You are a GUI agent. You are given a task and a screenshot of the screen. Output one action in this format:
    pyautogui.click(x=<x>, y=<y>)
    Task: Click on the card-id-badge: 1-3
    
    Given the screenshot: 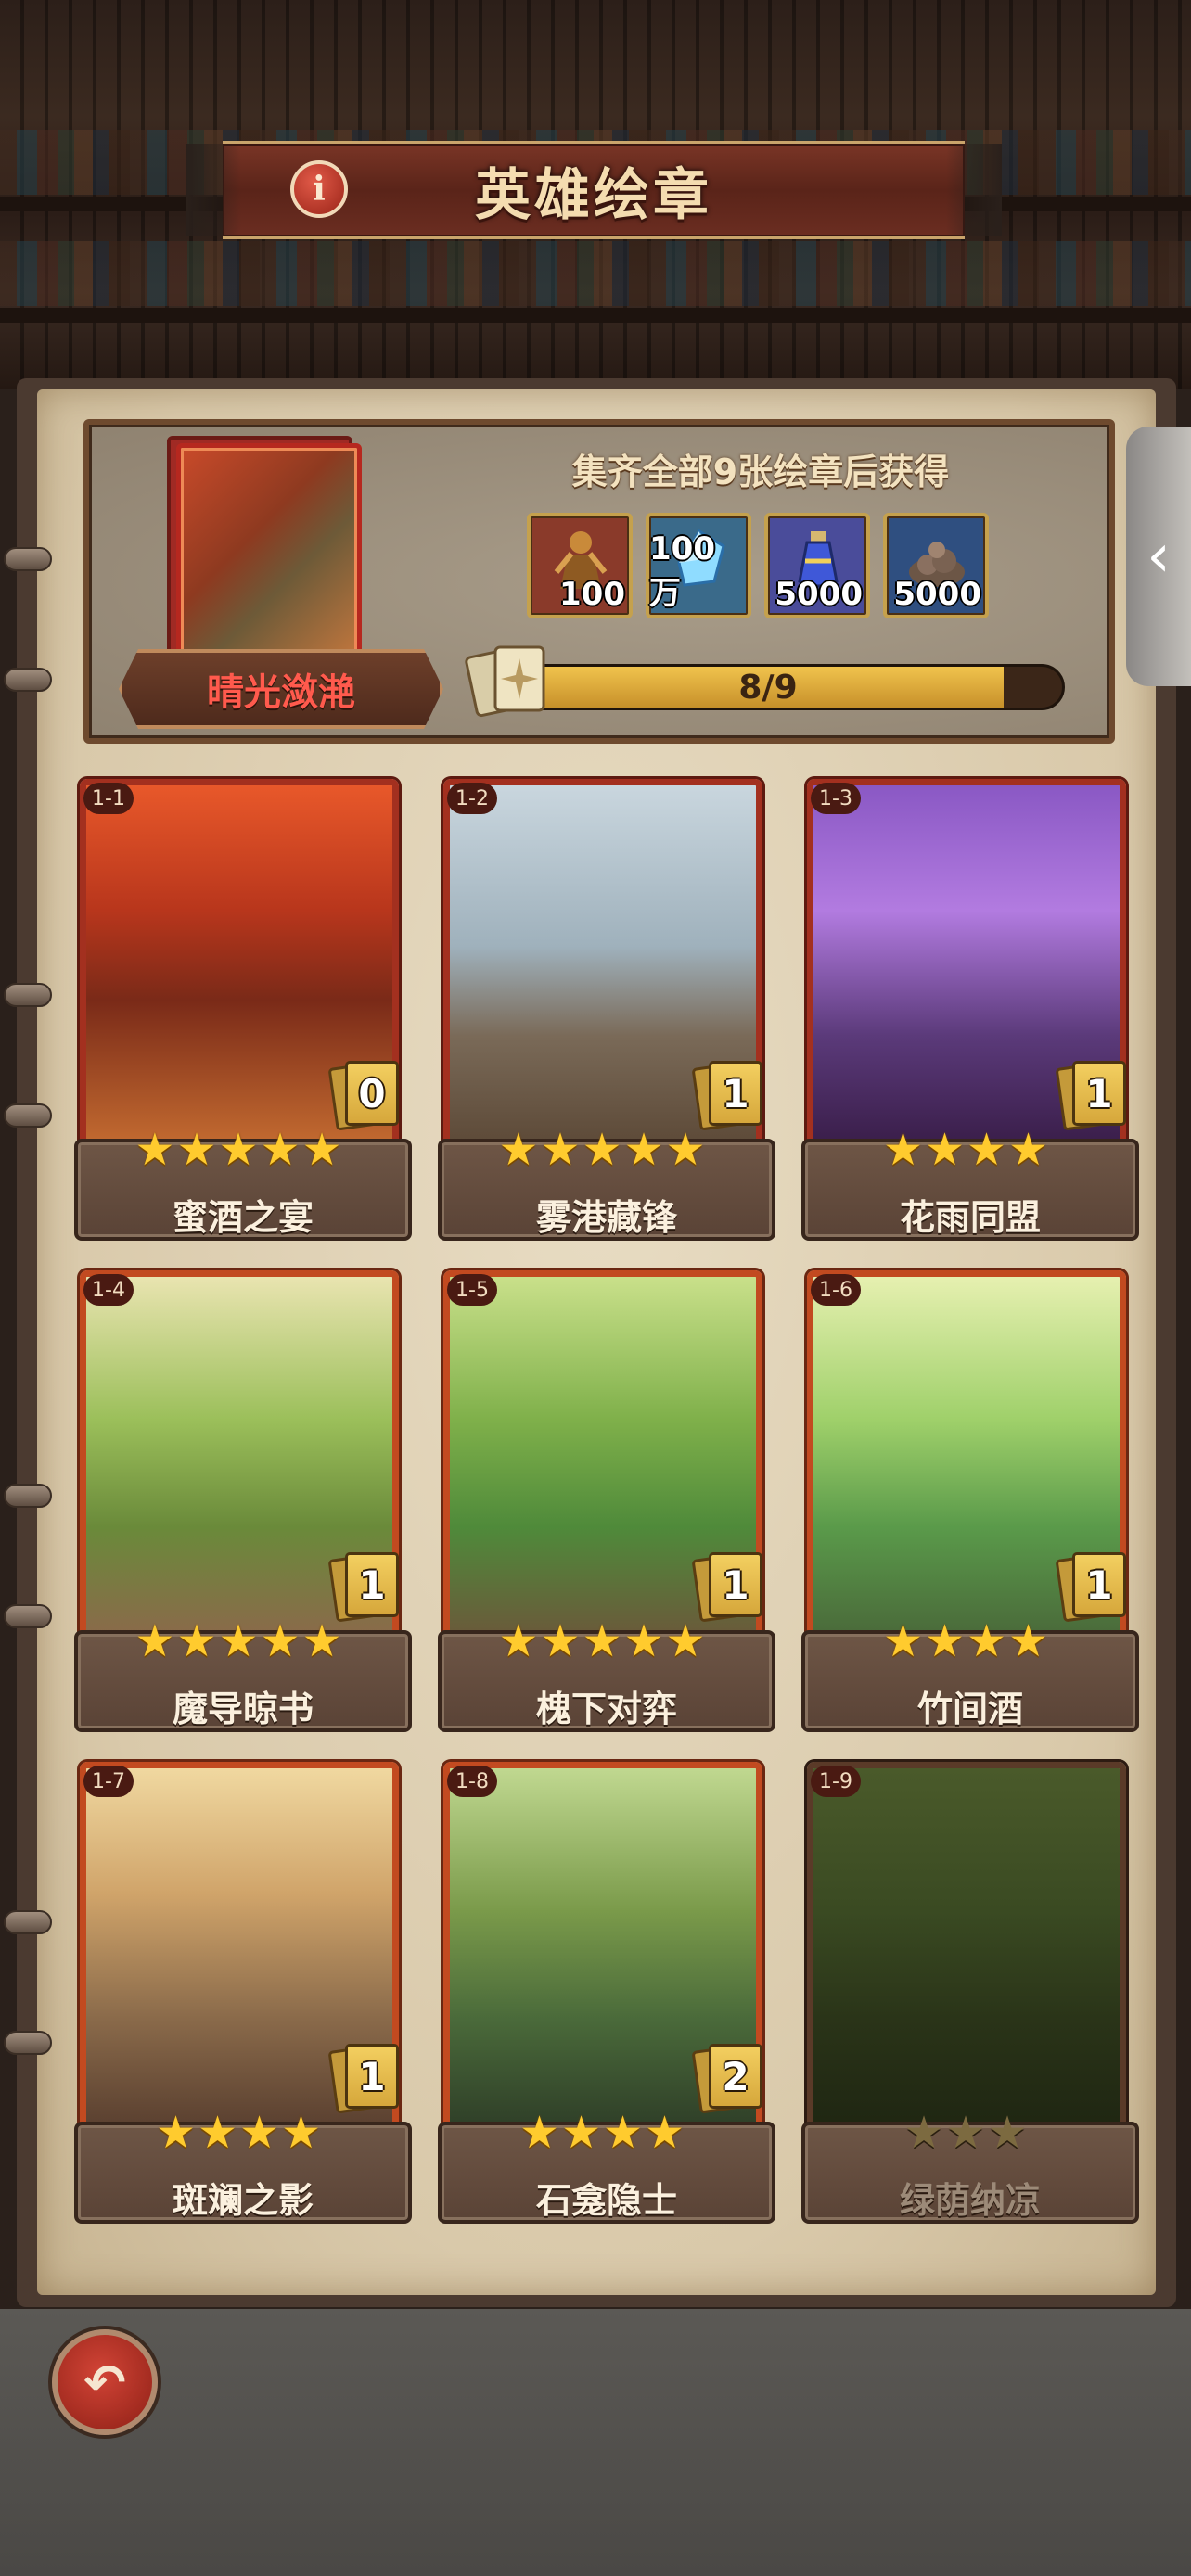 What is the action you would take?
    pyautogui.click(x=836, y=799)
    